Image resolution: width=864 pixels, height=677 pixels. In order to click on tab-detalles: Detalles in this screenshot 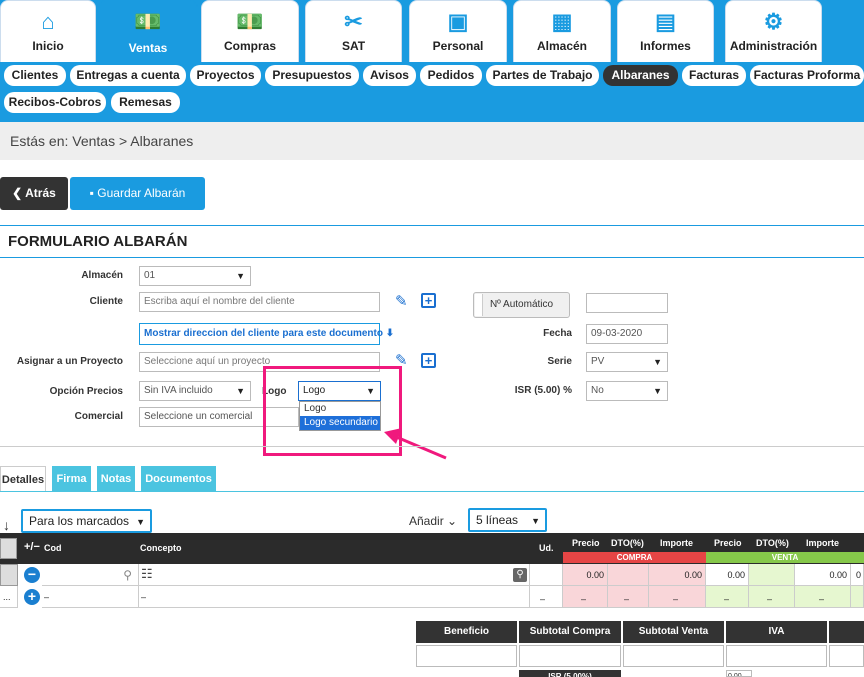, I will do `click(23, 479)`.